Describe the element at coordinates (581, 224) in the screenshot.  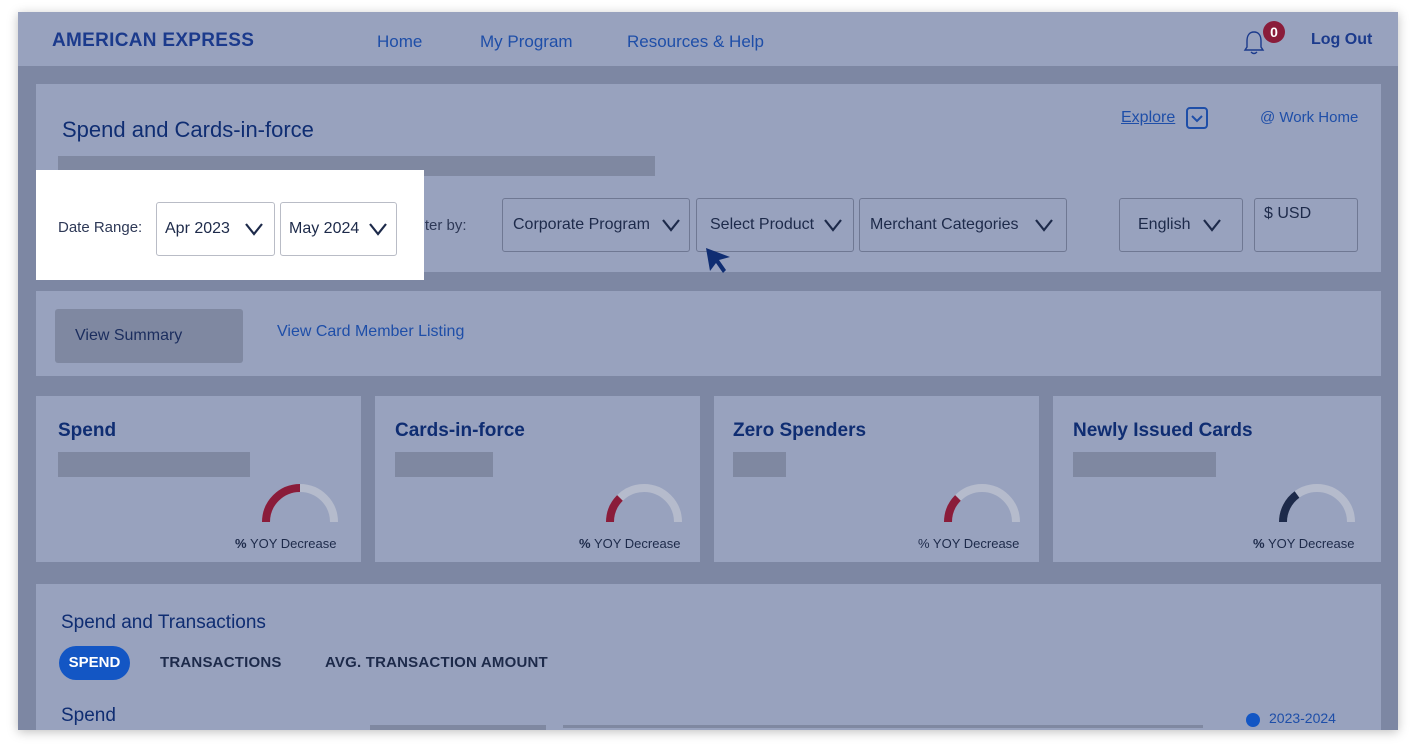
I see `dropdown-label: Corporate Program` at that location.